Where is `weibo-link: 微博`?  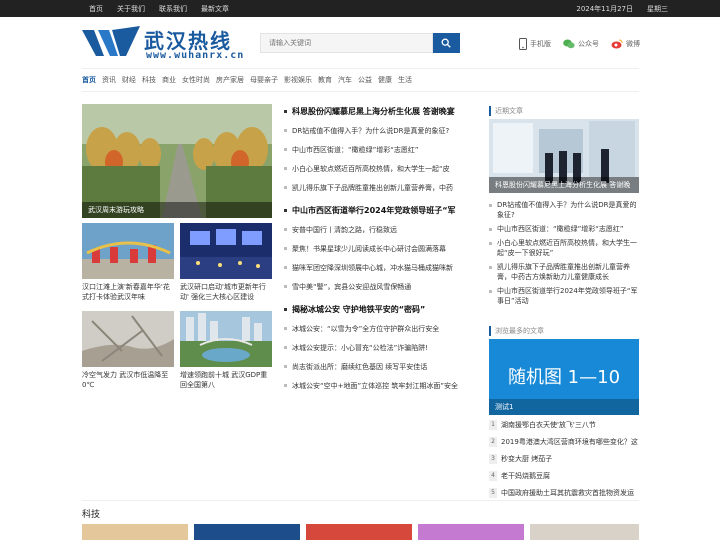
weibo-link: 微博 is located at coordinates (625, 44).